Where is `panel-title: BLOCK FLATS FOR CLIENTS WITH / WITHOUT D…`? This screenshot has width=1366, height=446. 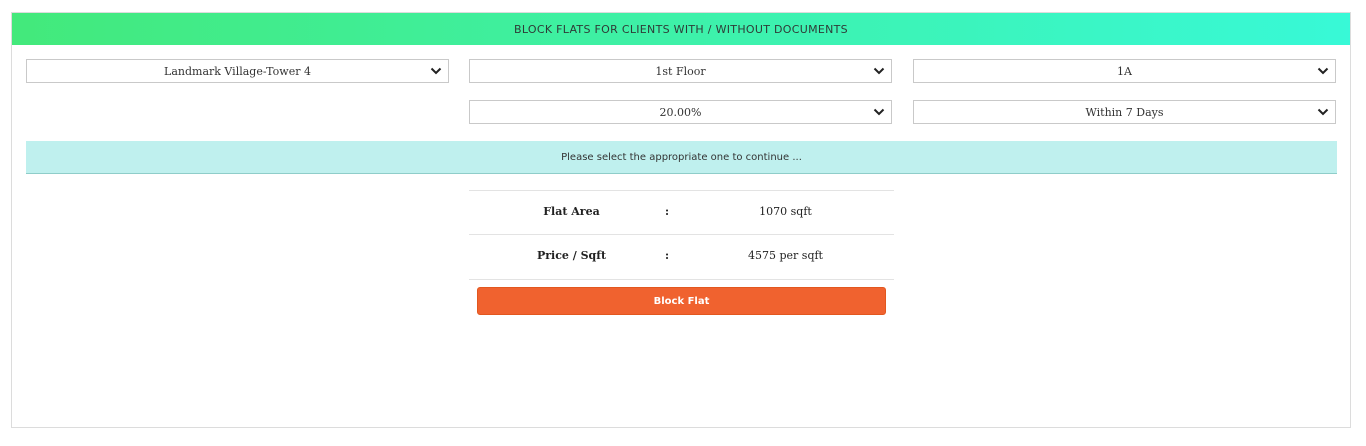
panel-title: BLOCK FLATS FOR CLIENTS WITH / WITHOUT D… is located at coordinates (681, 29).